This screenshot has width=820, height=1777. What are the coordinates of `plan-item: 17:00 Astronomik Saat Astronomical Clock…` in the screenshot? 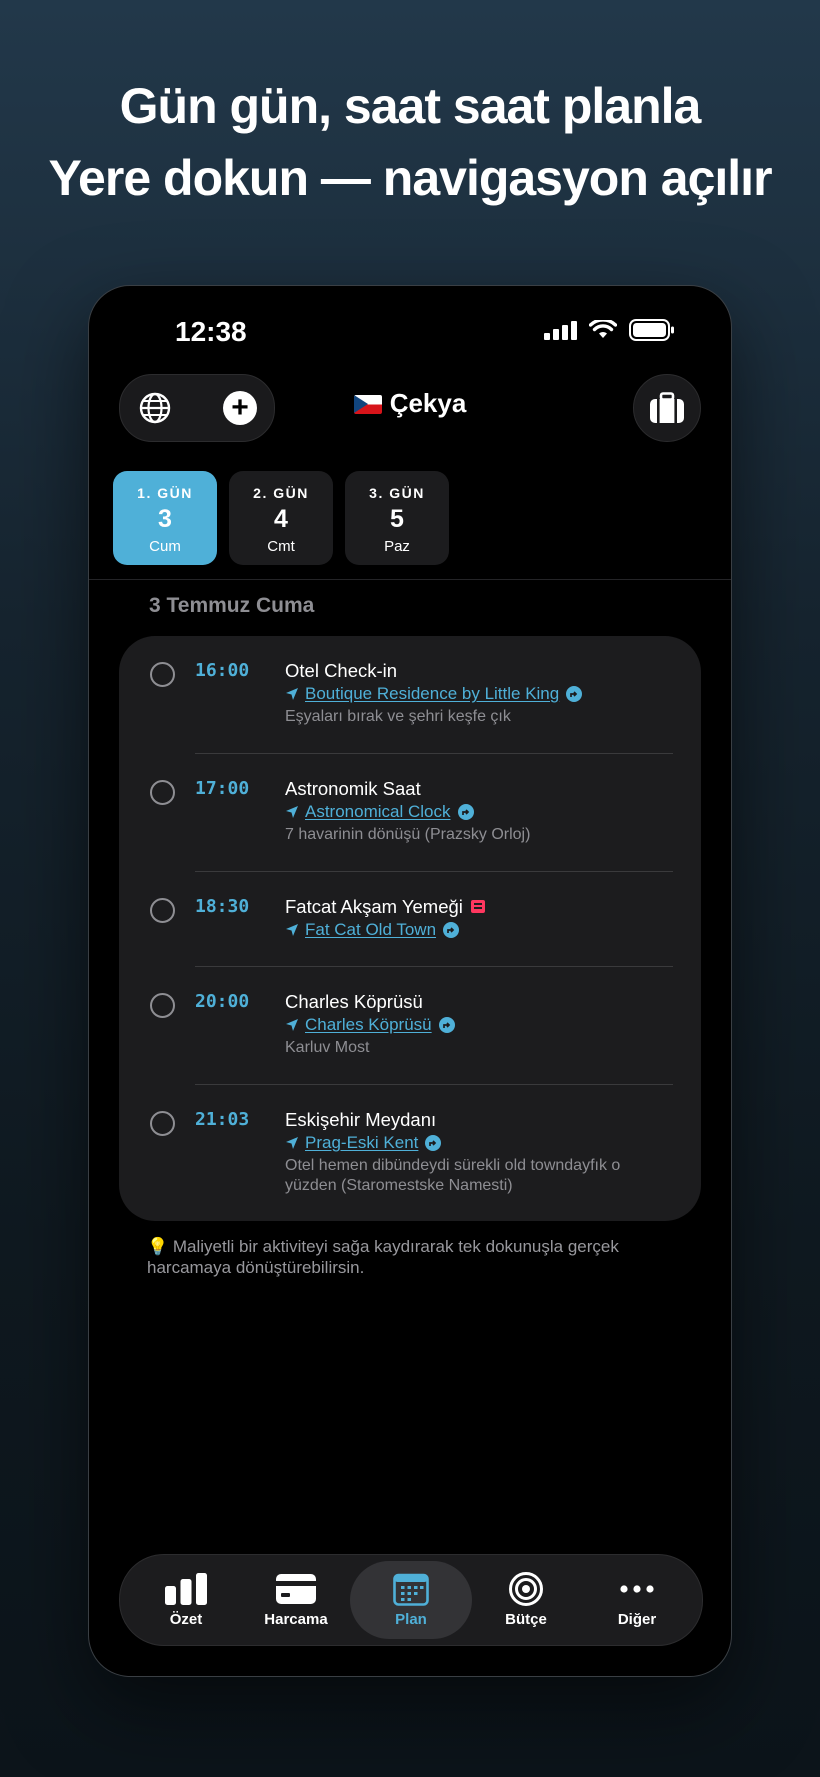 It's located at (410, 813).